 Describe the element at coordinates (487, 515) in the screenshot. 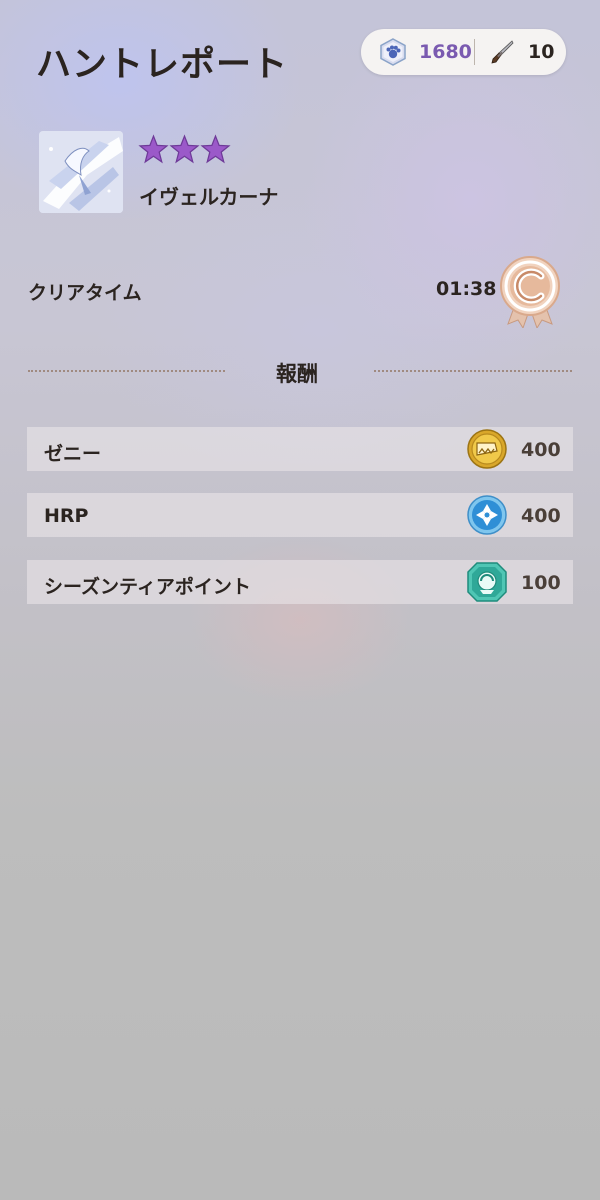

I see `hrp-orb-icon` at that location.